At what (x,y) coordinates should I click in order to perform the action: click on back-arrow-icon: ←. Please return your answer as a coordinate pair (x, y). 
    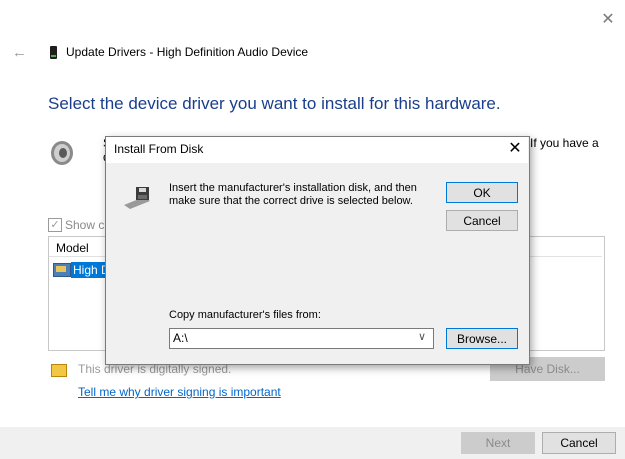
    Looking at the image, I should click on (20, 52).